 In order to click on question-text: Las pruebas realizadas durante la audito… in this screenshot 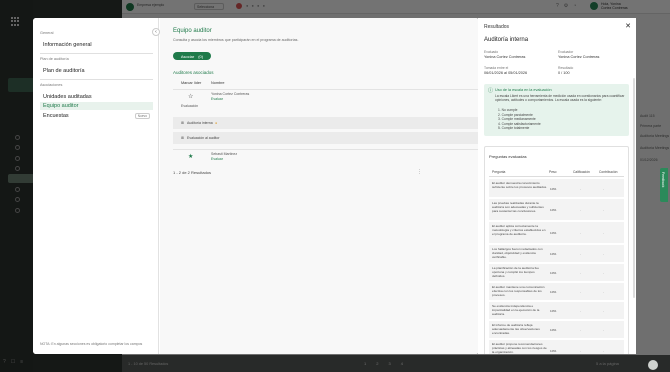, I will do `click(518, 207)`.